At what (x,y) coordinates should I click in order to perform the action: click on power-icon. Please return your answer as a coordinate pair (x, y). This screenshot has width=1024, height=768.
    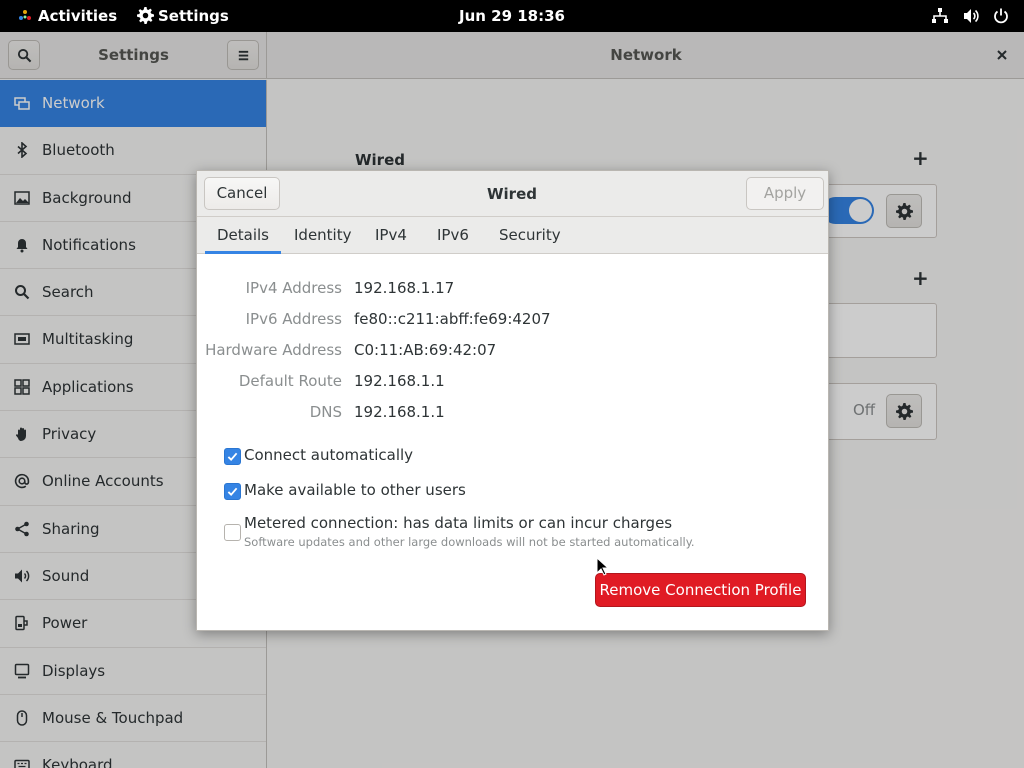
    Looking at the image, I should click on (1001, 16).